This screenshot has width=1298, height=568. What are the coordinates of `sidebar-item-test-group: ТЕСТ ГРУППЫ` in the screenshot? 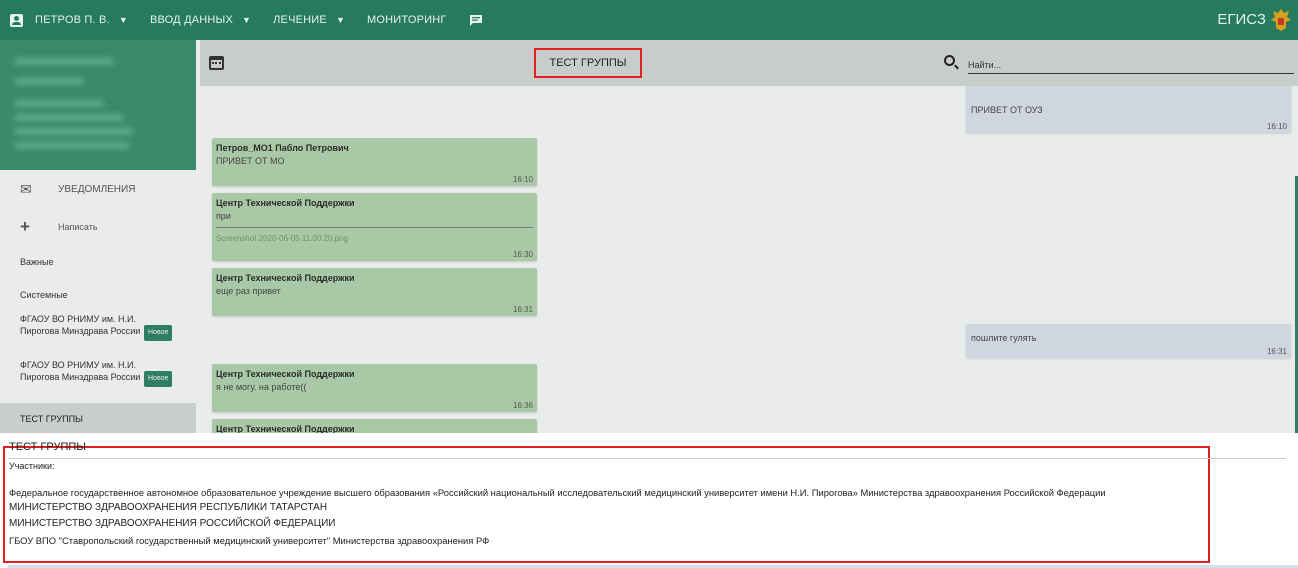 It's located at (98, 419).